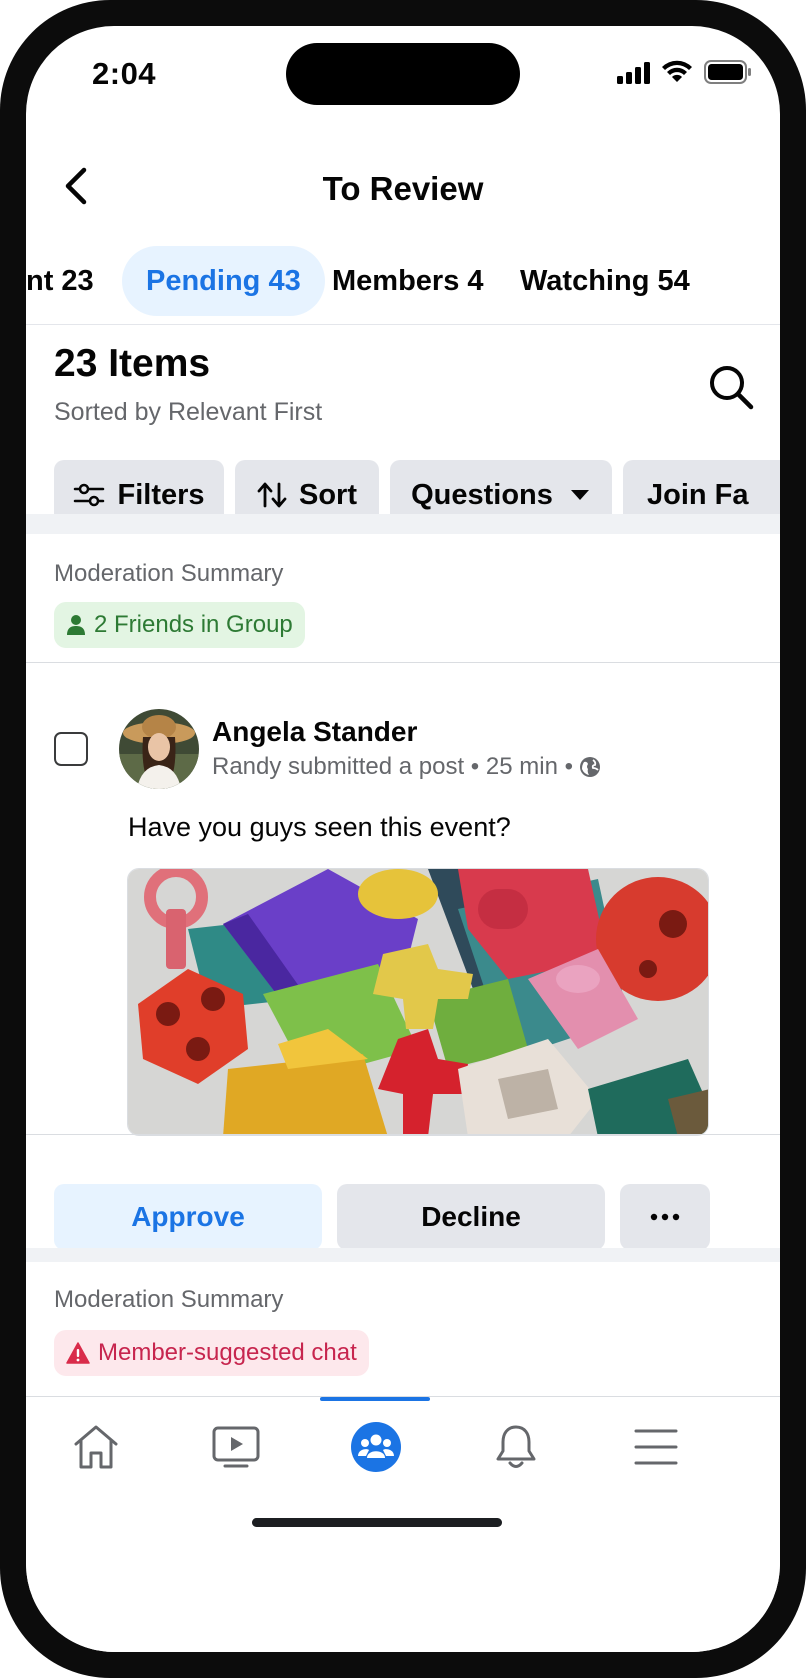  I want to click on friends-badge: 2 Friends in Group, so click(179, 625).